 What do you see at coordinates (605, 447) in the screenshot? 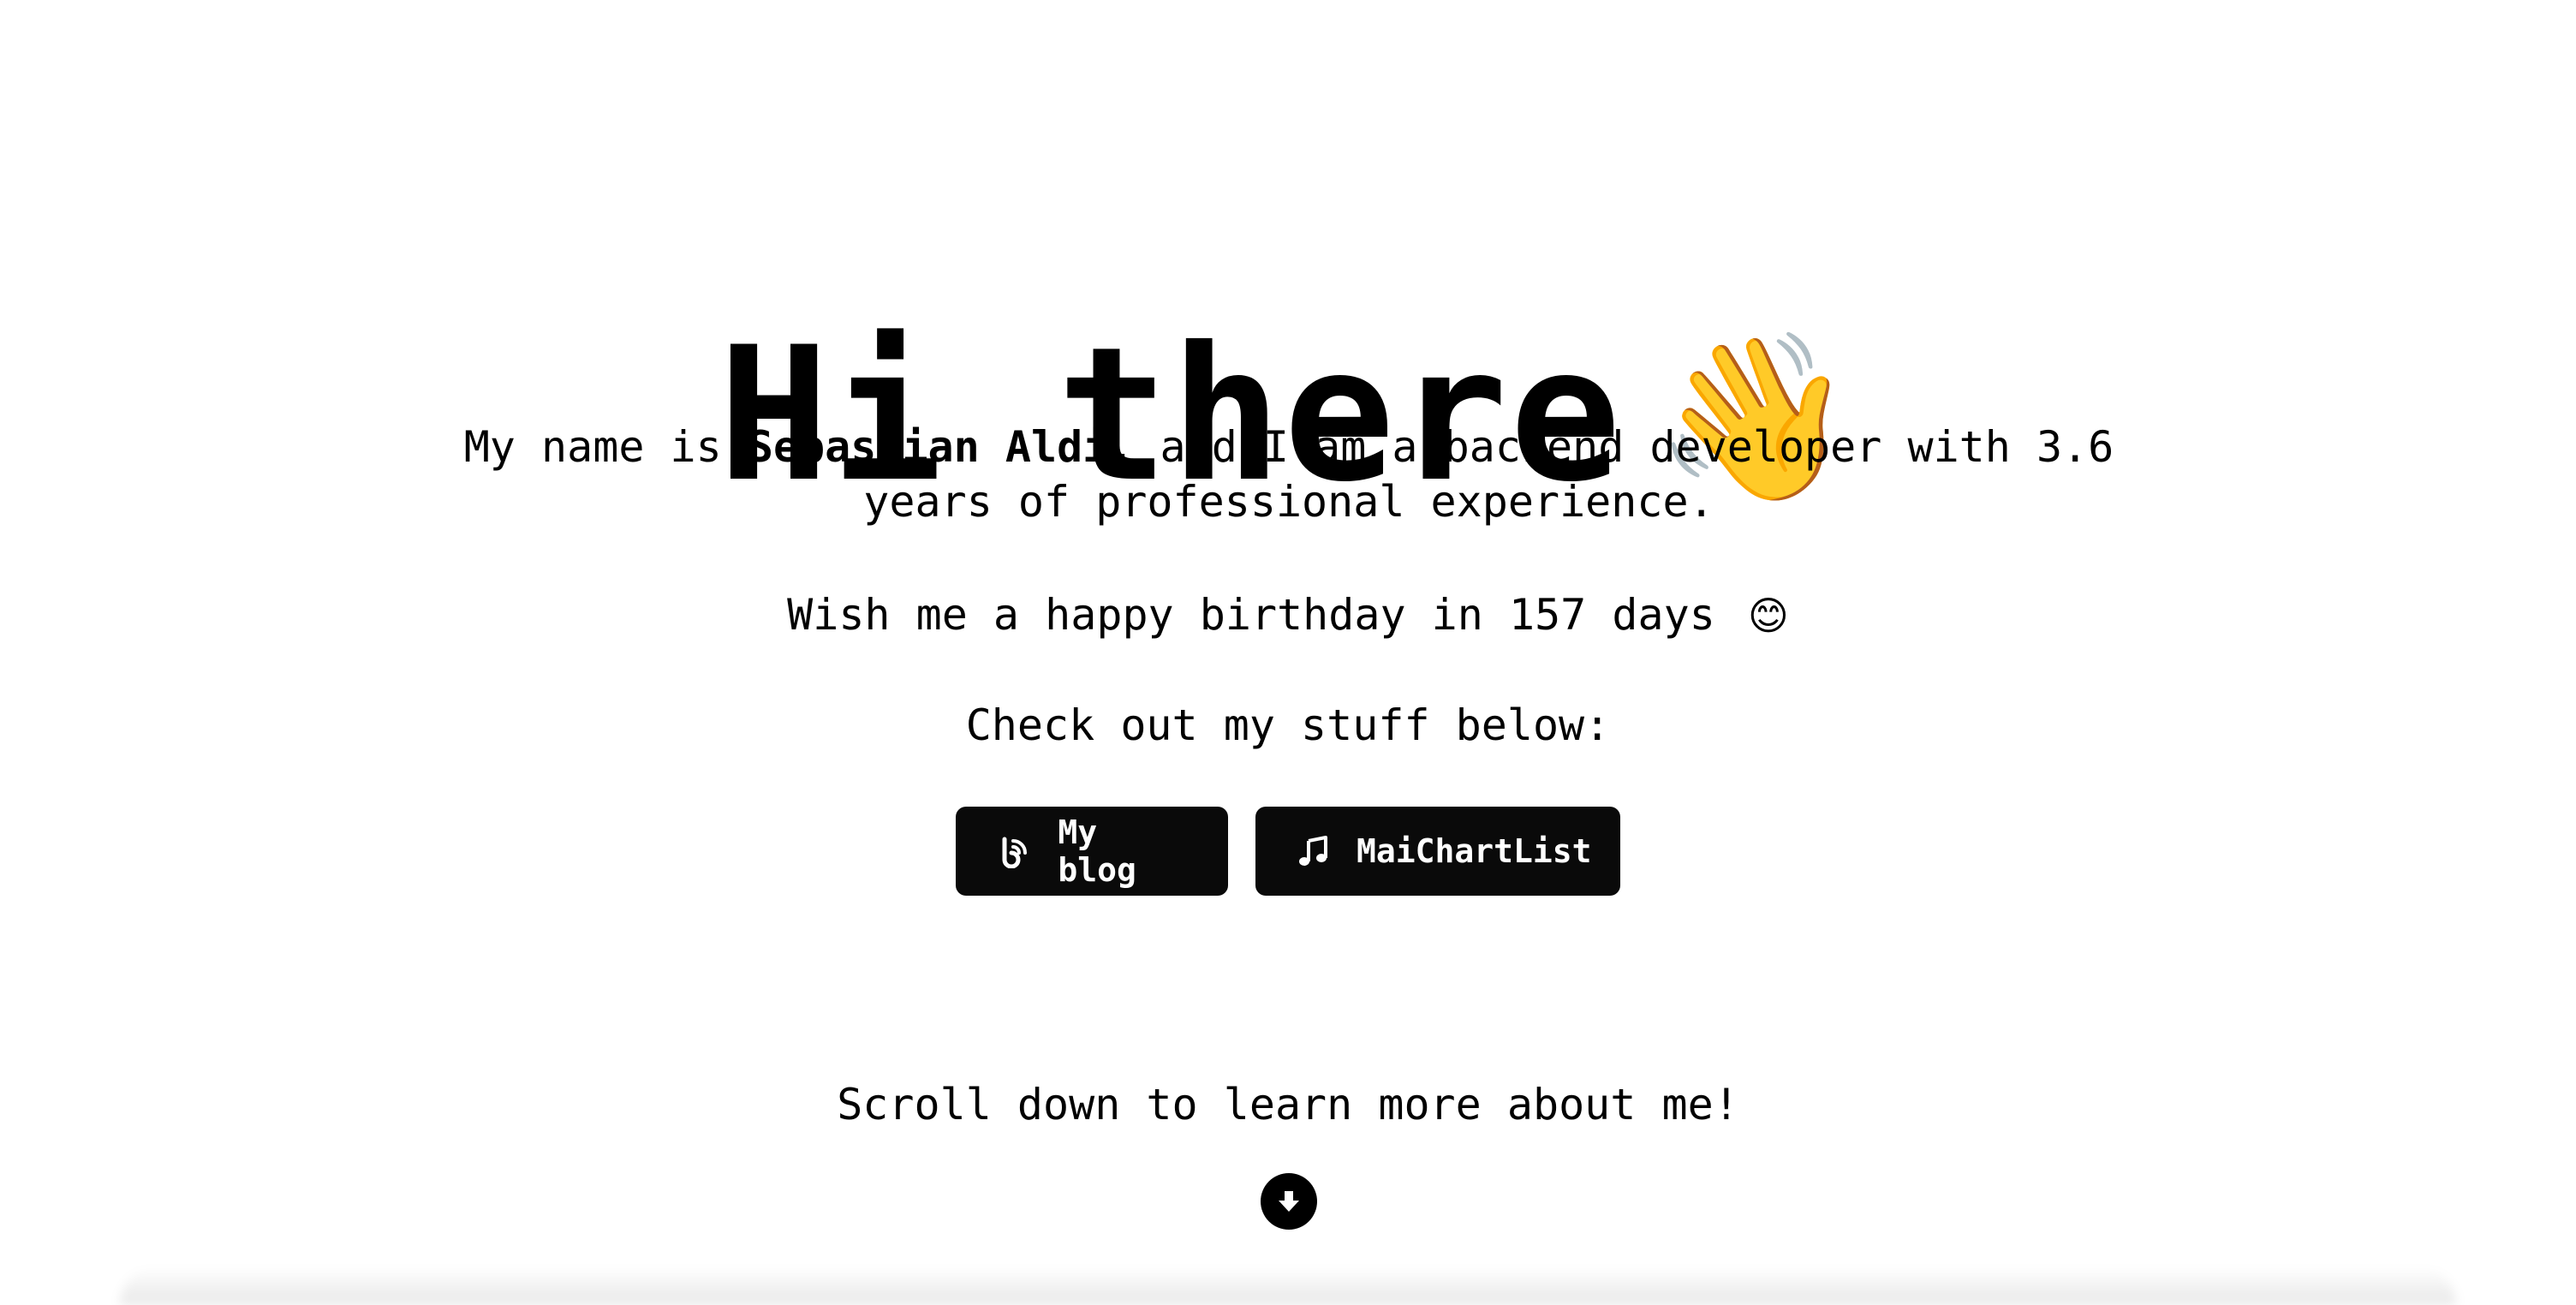
I see `intro-prefix: My name is` at bounding box center [605, 447].